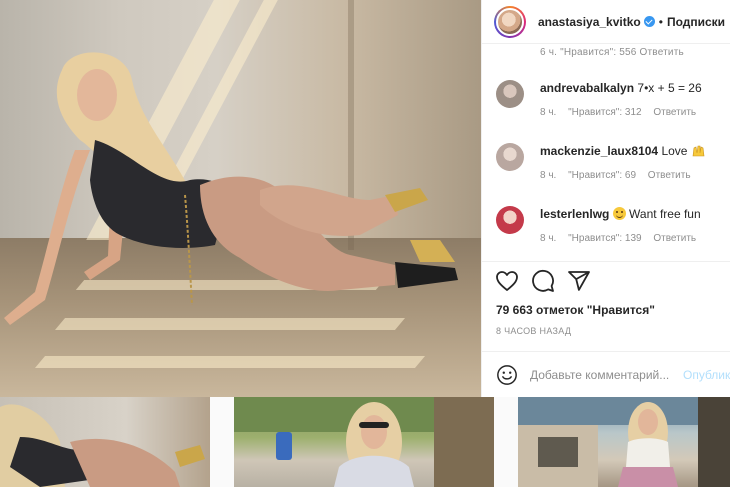  I want to click on comment-body: andrevabalkalyn 7•x + 5 = 26, so click(634, 88).